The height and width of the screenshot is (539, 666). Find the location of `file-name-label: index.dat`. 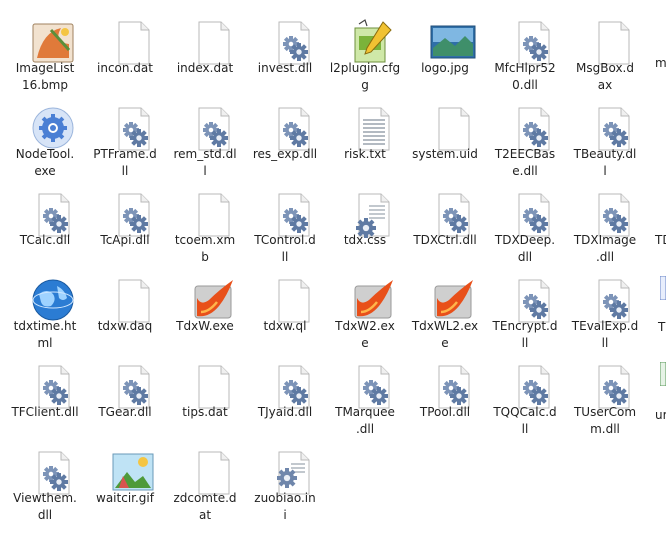

file-name-label: index.dat is located at coordinates (205, 68).